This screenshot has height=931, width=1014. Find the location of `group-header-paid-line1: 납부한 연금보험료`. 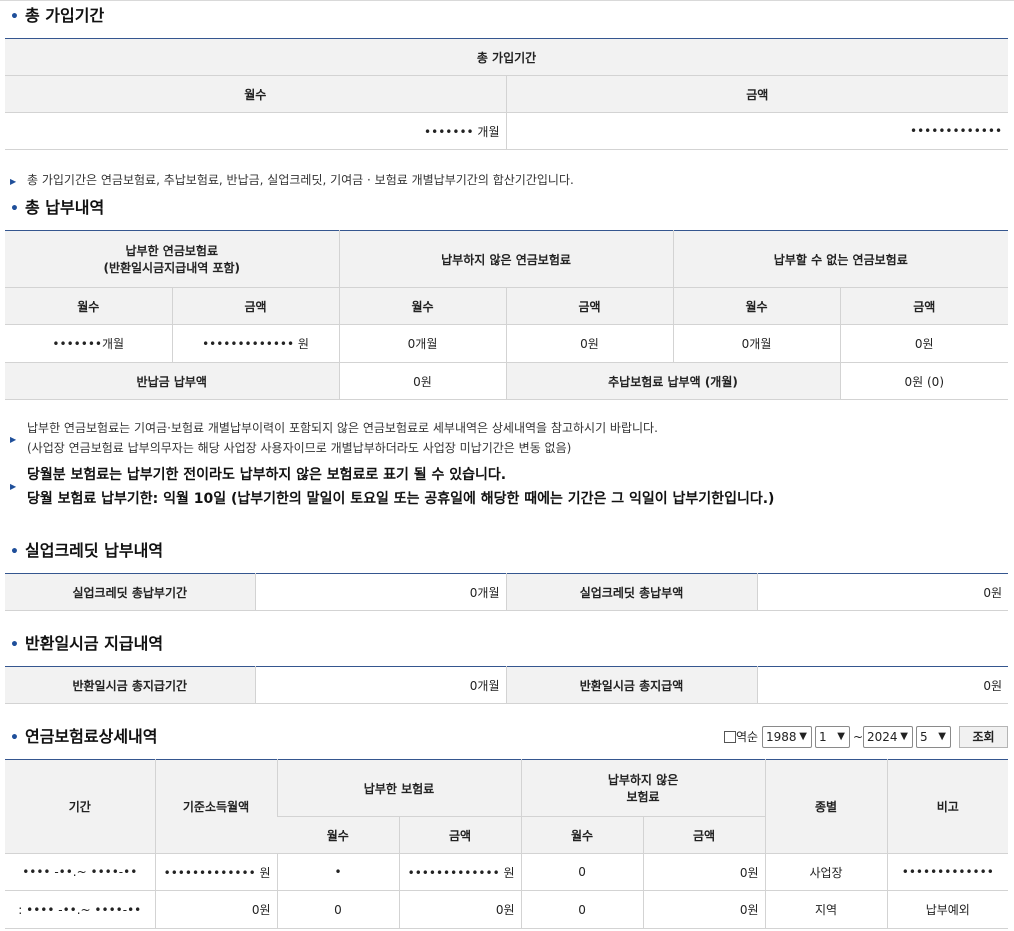

group-header-paid-line1: 납부한 연금보험료 is located at coordinates (172, 251).